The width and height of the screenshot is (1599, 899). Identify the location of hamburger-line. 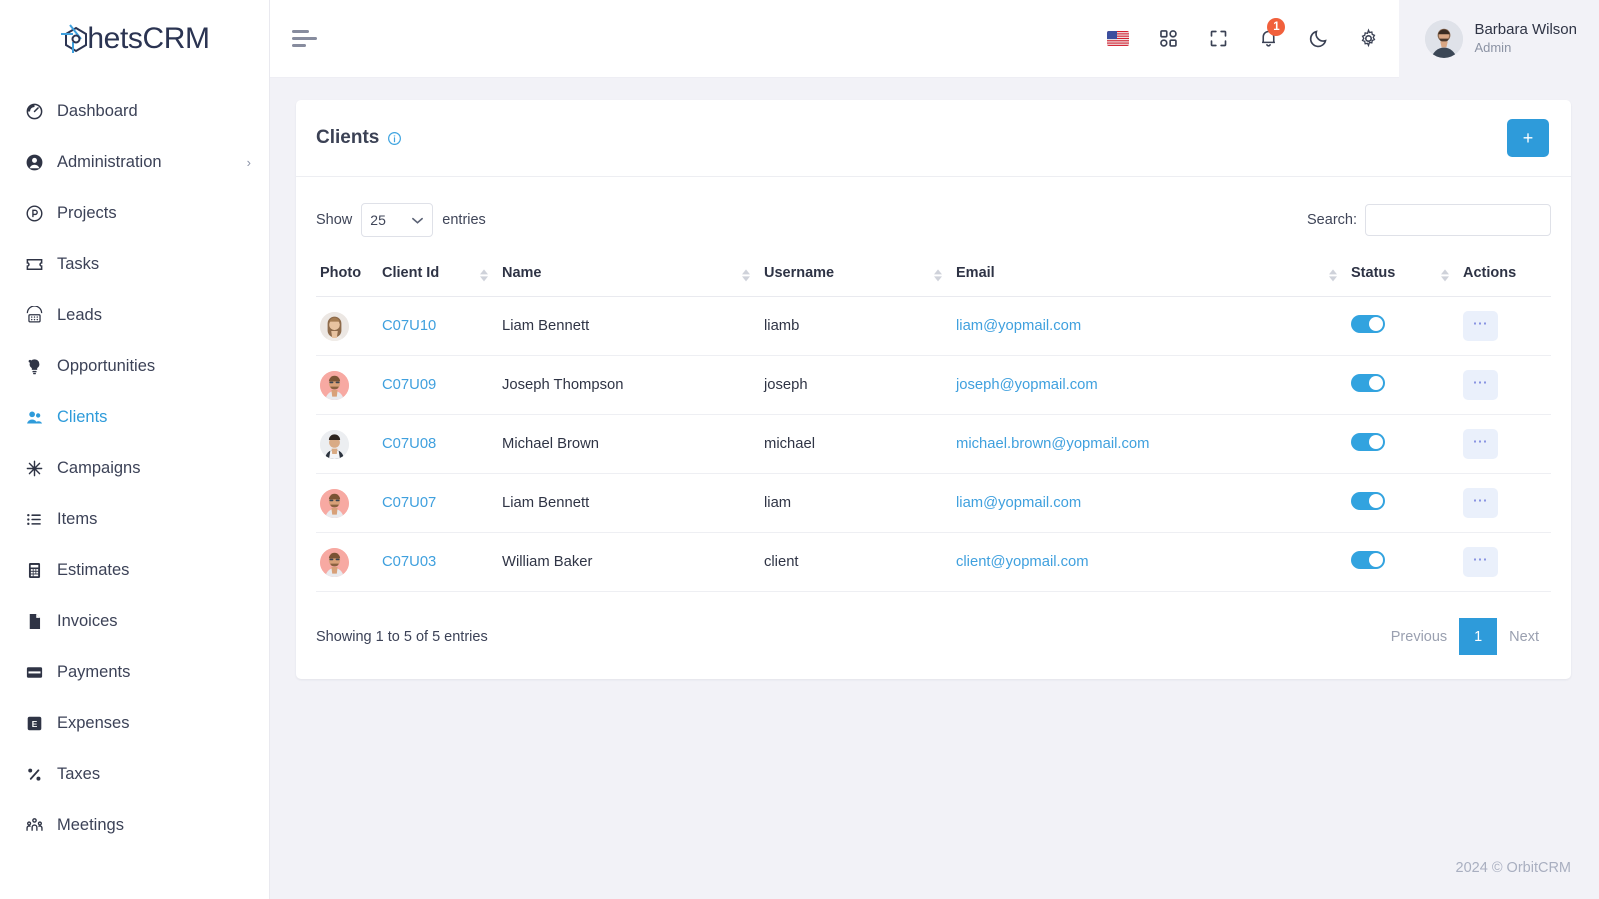
(300, 31).